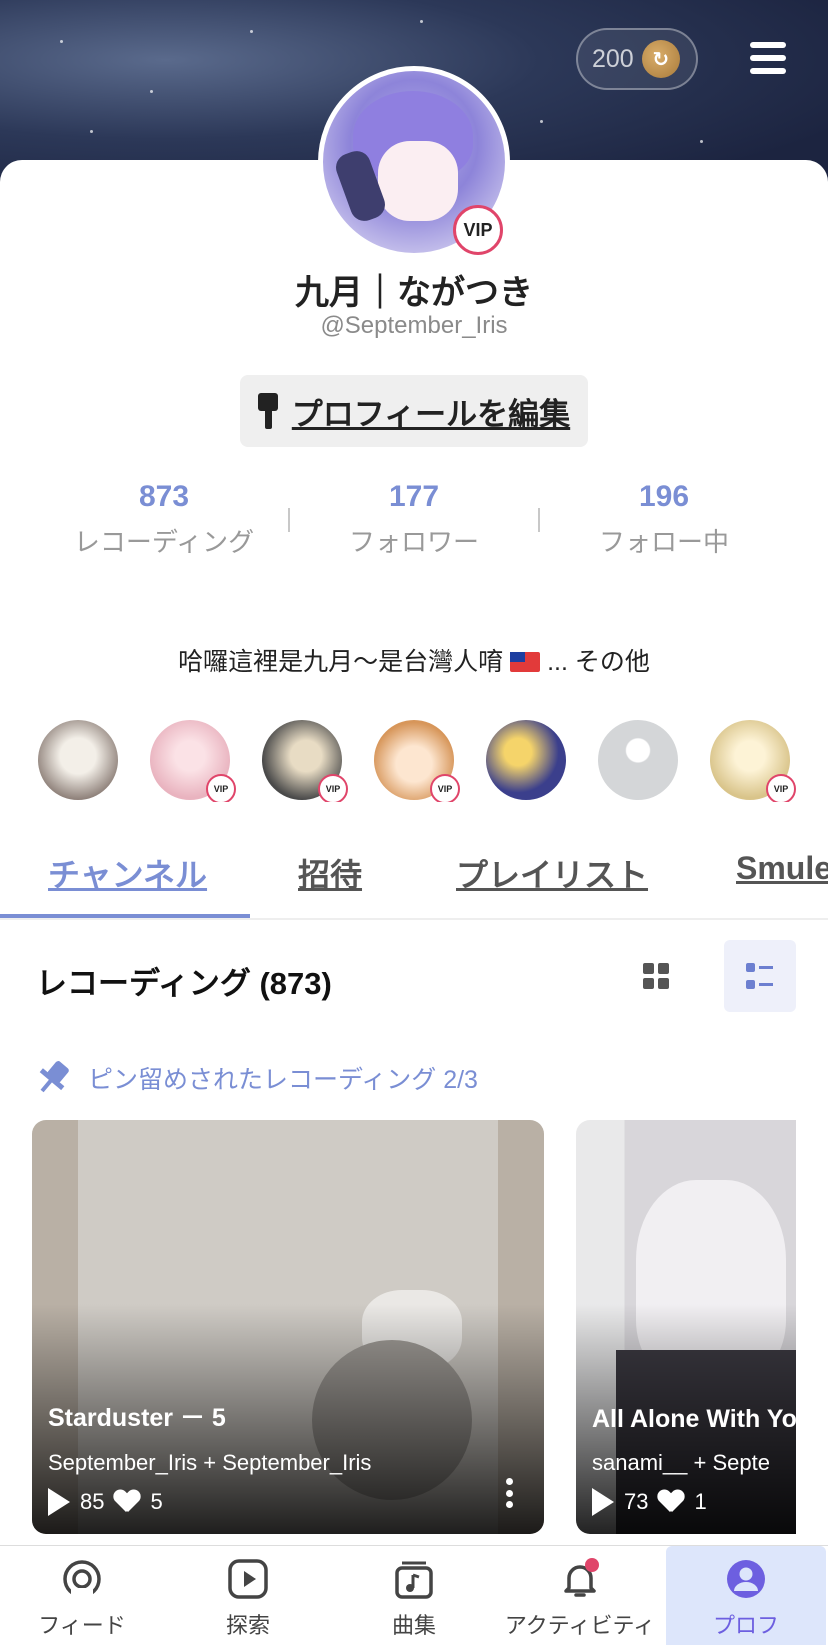  Describe the element at coordinates (745, 1625) in the screenshot. I see `nav-profile-label: プロフ` at that location.